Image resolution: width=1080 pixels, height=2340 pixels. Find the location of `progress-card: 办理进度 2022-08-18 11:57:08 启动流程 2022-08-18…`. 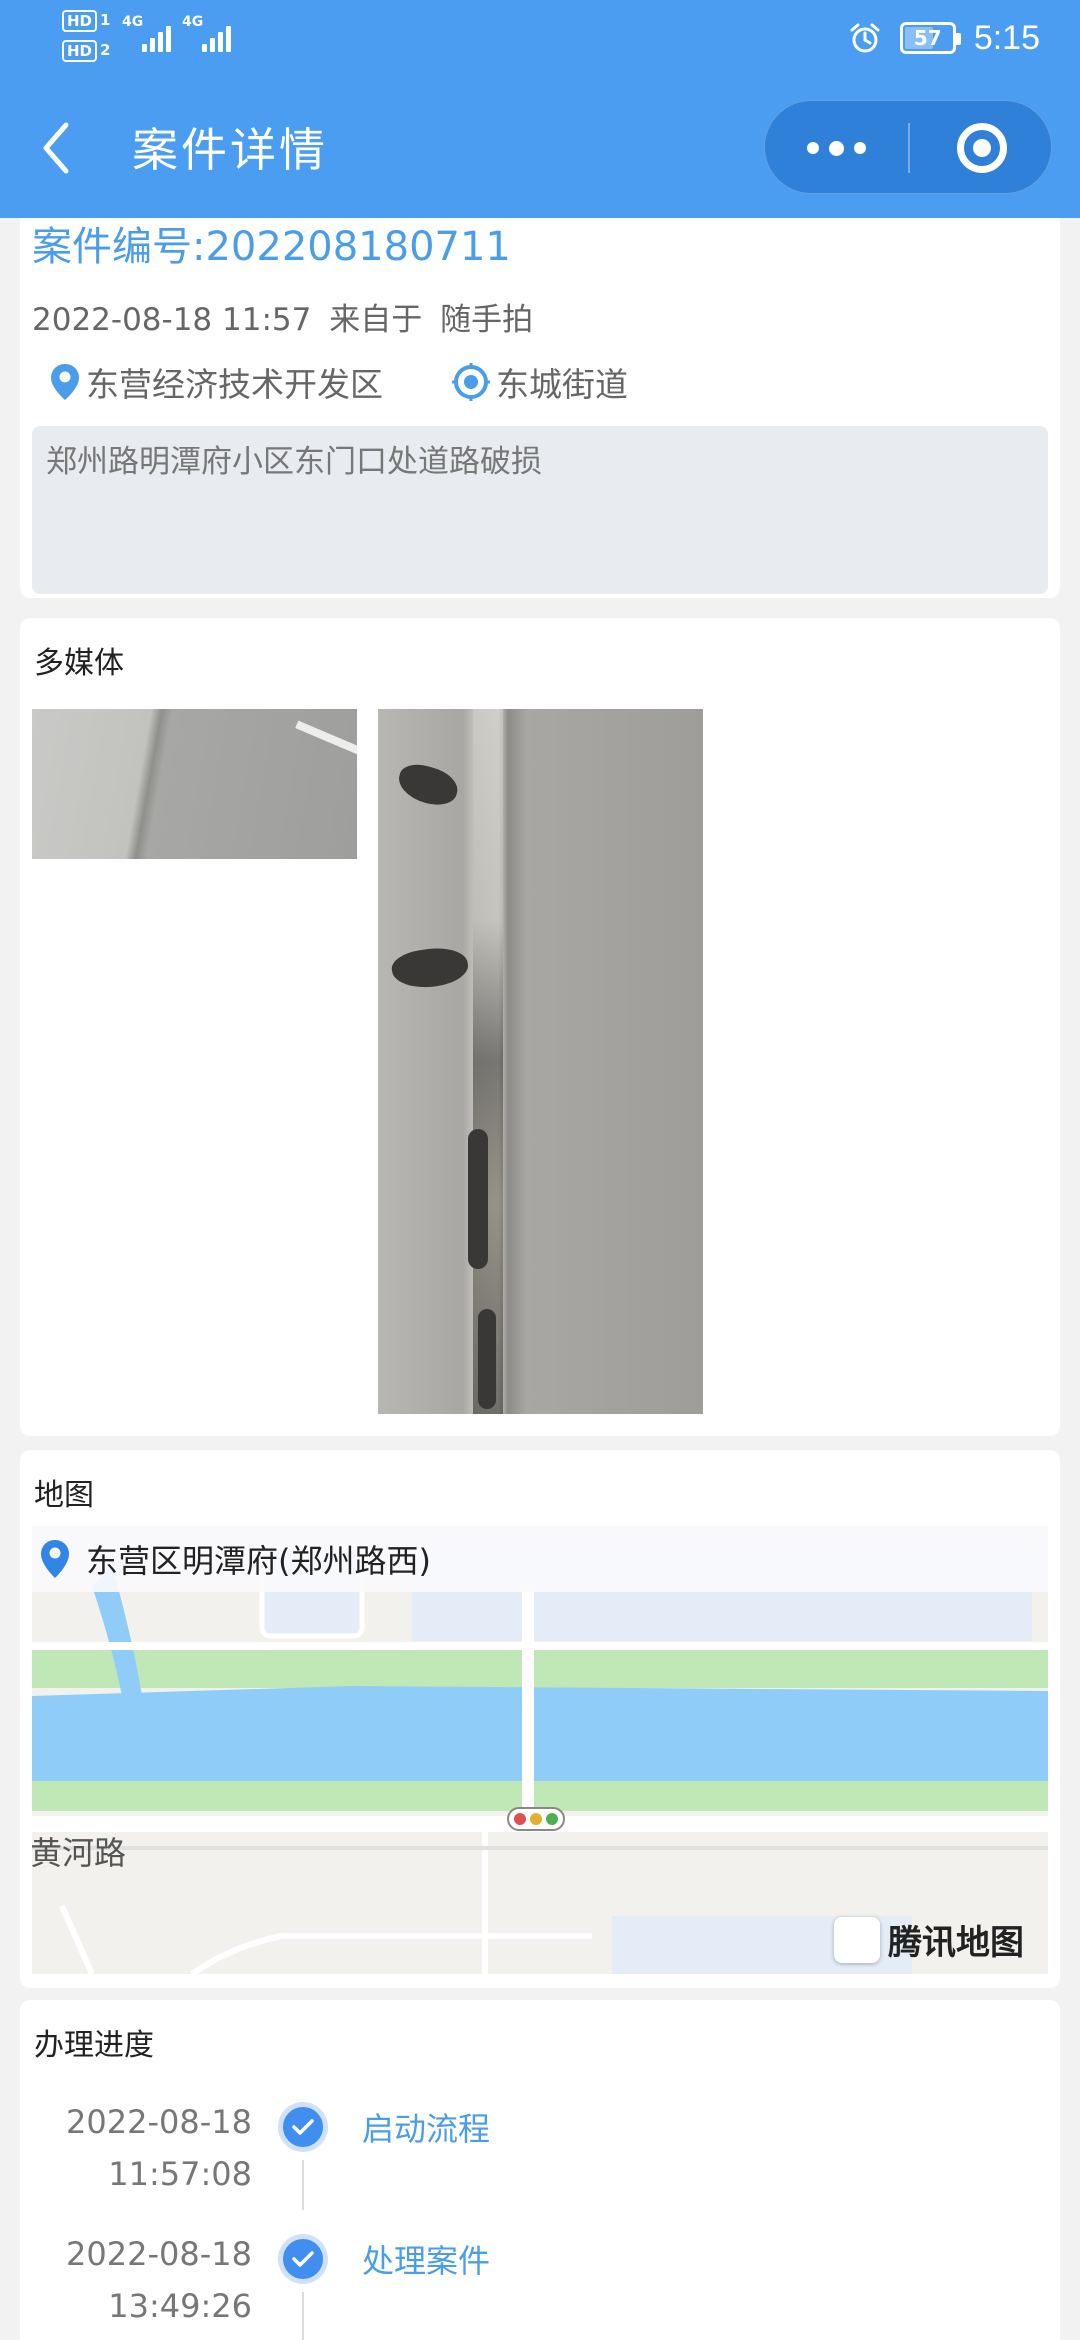

progress-card: 办理进度 2022-08-18 11:57:08 启动流程 2022-08-18… is located at coordinates (540, 2170).